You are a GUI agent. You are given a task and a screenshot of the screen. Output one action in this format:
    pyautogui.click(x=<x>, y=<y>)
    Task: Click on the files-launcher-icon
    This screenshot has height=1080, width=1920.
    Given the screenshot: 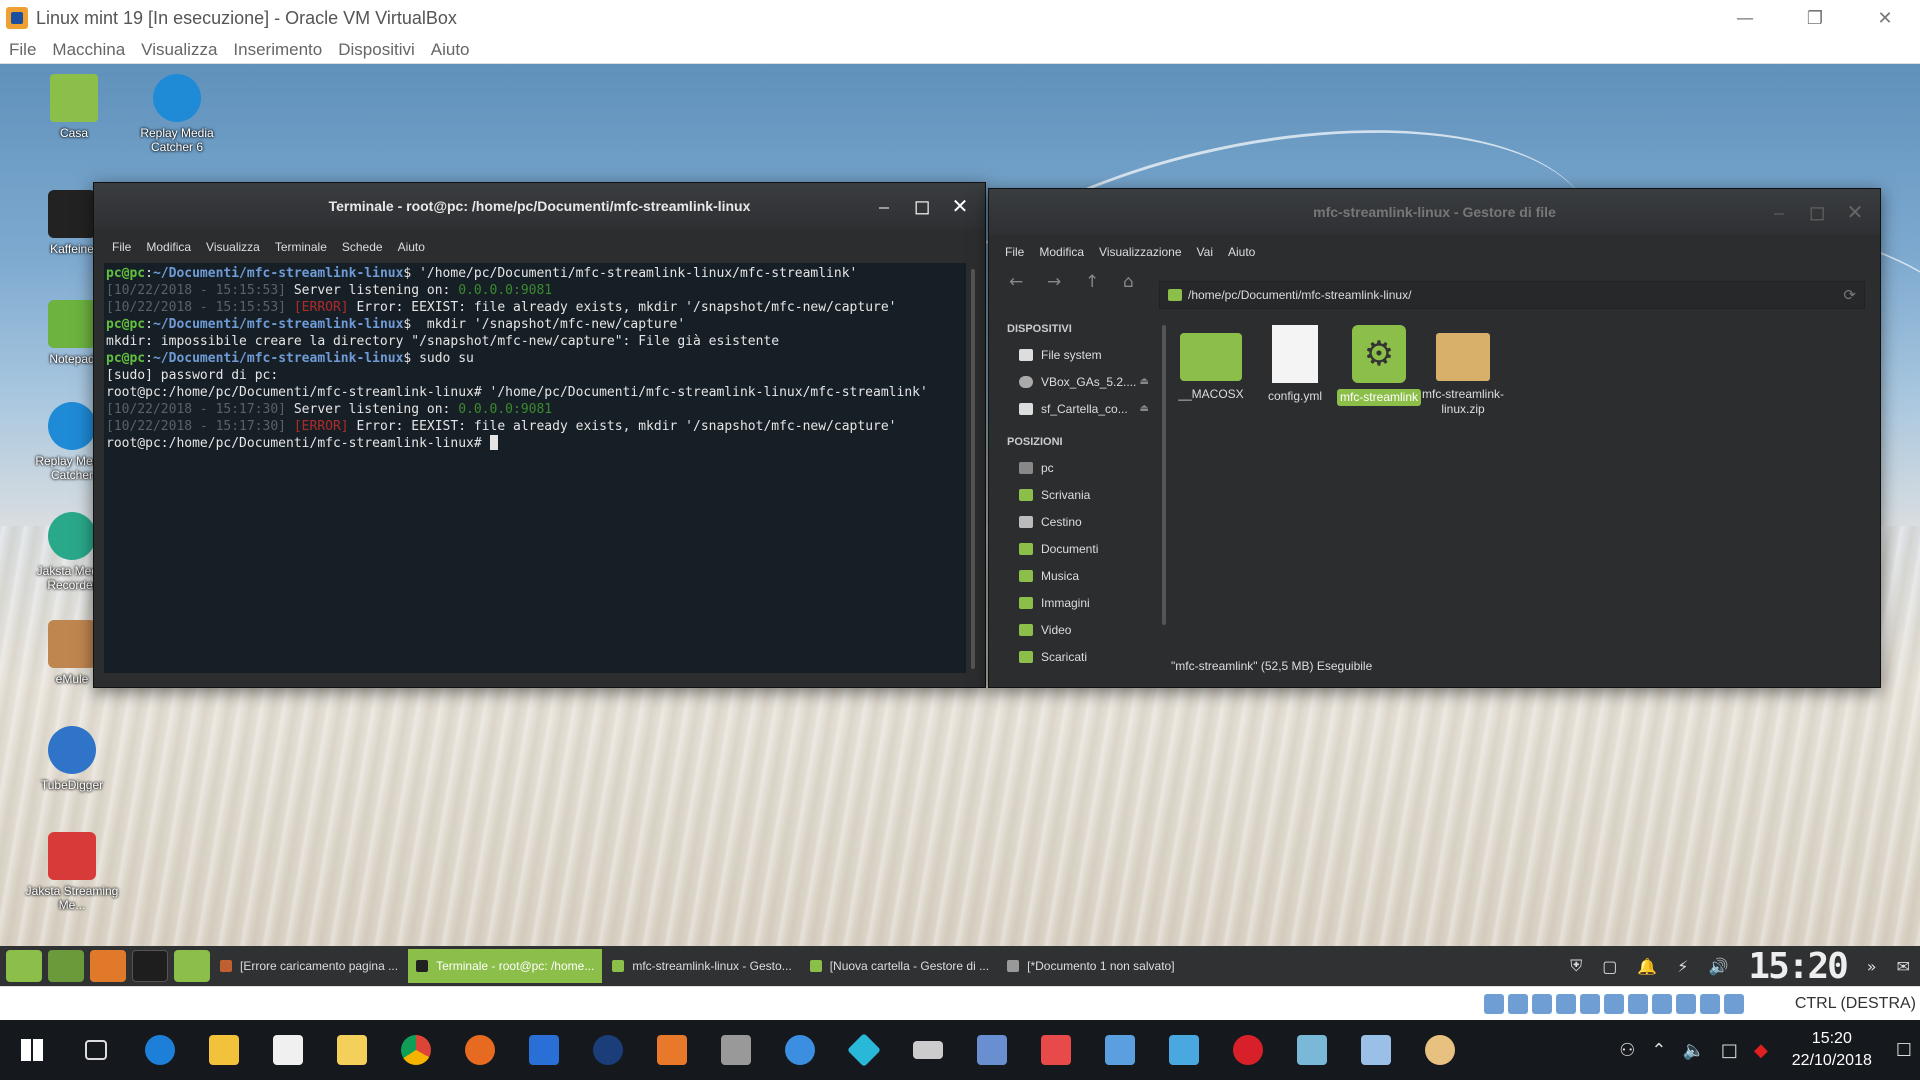 What is the action you would take?
    pyautogui.click(x=192, y=966)
    